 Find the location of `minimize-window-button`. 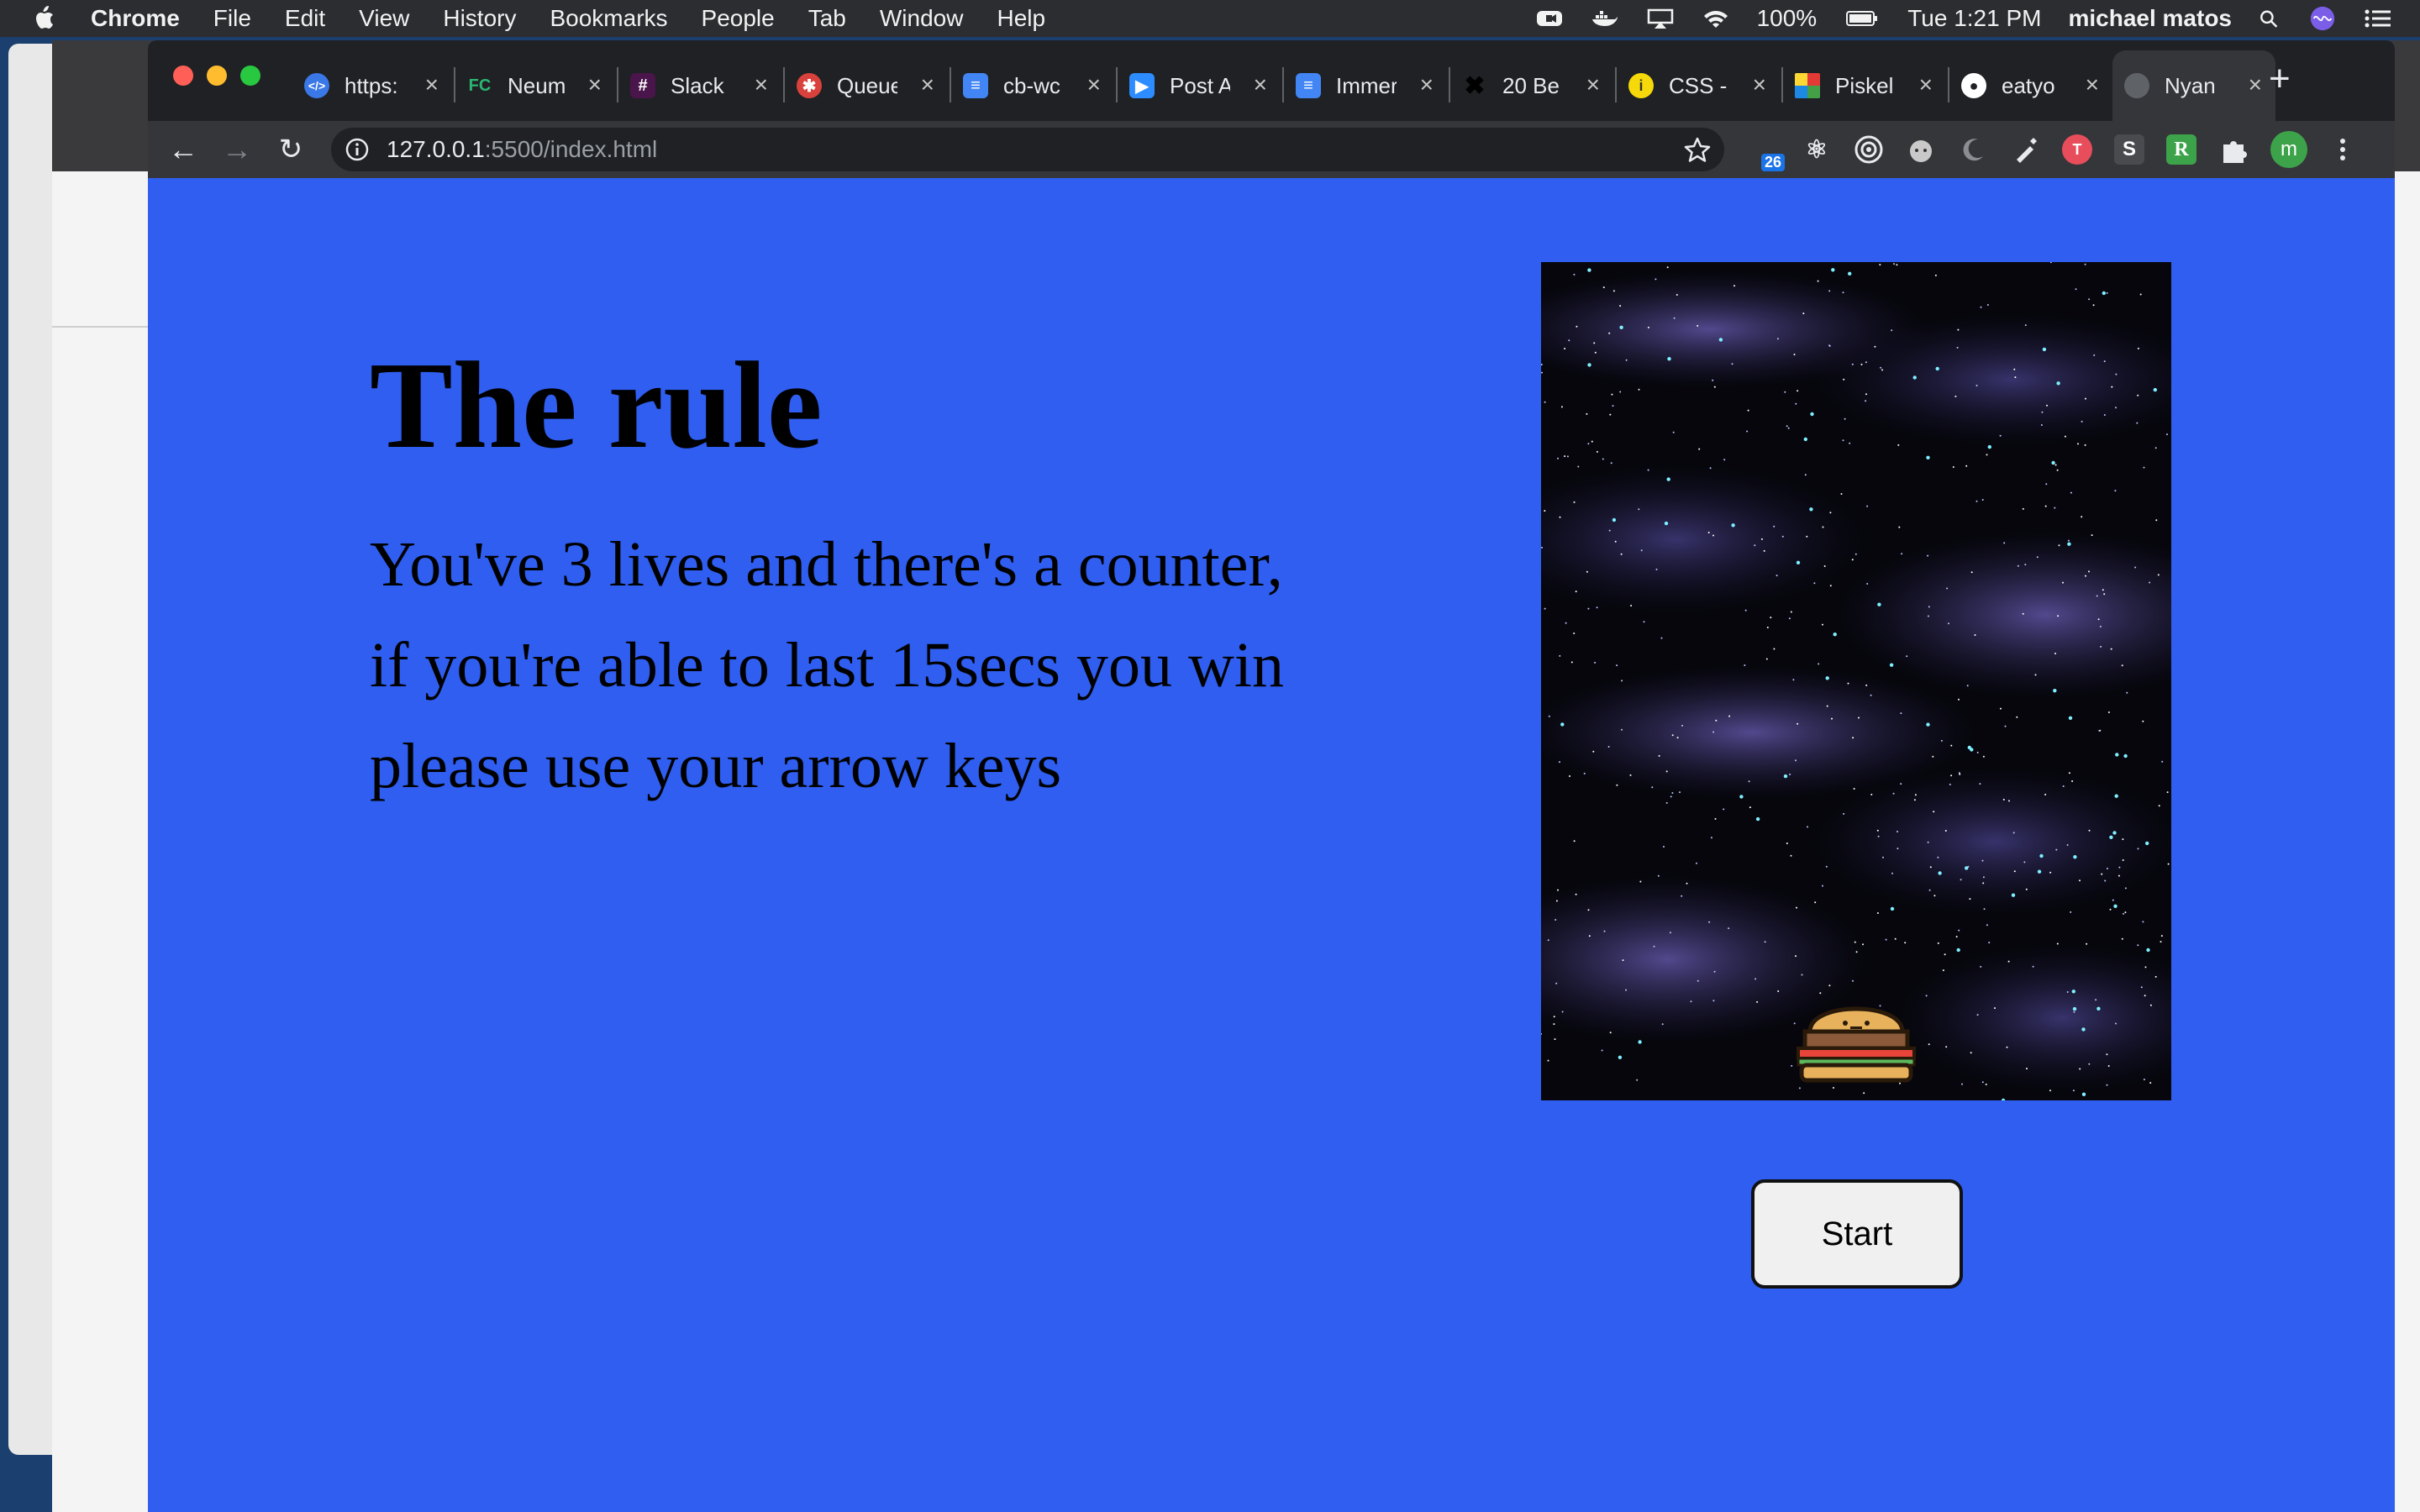

minimize-window-button is located at coordinates (217, 76).